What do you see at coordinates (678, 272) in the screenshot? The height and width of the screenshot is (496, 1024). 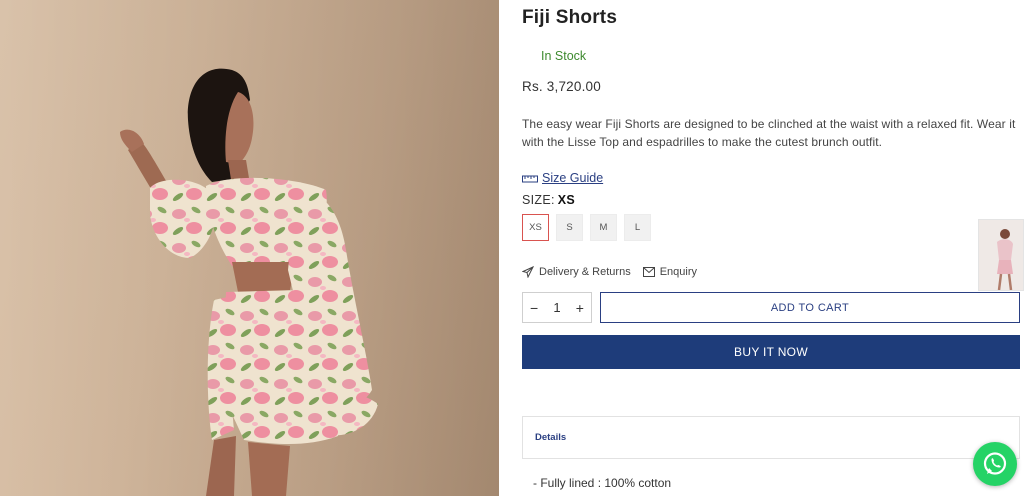 I see `enquiry-label: Enquiry` at bounding box center [678, 272].